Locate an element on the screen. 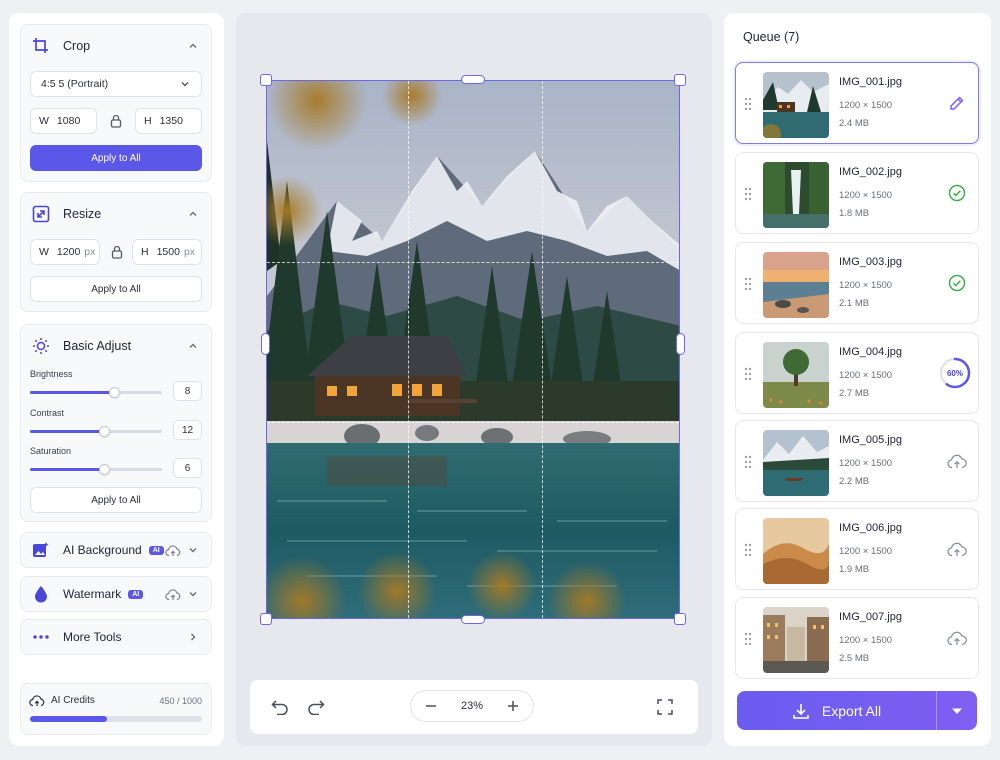 This screenshot has width=1000, height=760. queue-item: IMG_001.jpg 1200 × 1500 2.4 MB is located at coordinates (857, 103).